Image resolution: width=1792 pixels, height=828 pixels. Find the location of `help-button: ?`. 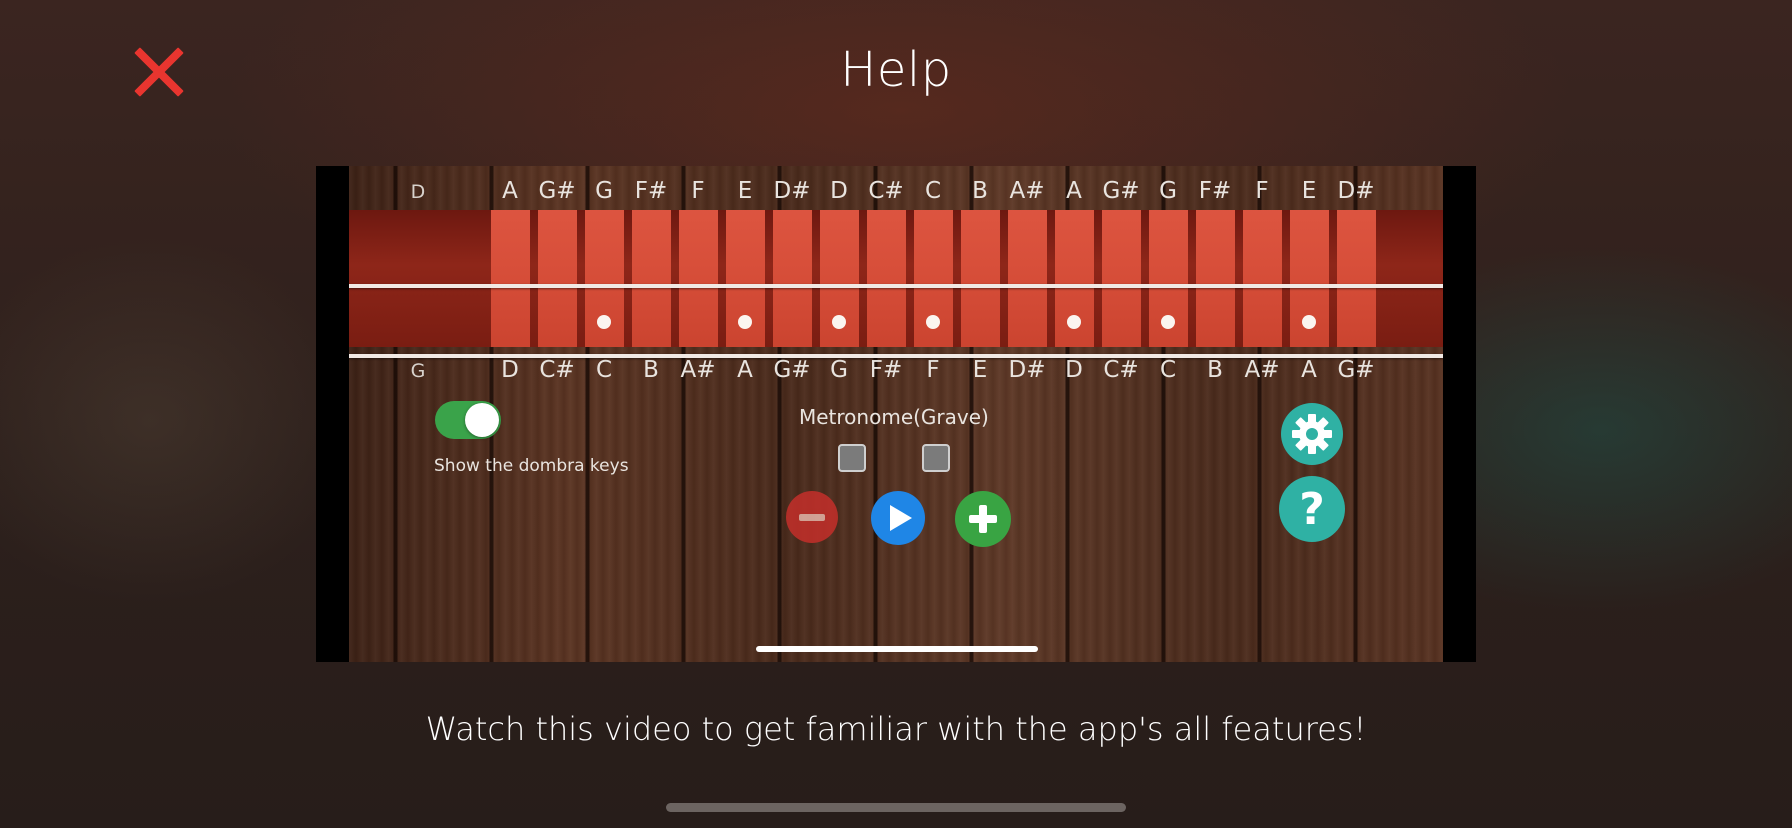

help-button: ? is located at coordinates (1312, 509).